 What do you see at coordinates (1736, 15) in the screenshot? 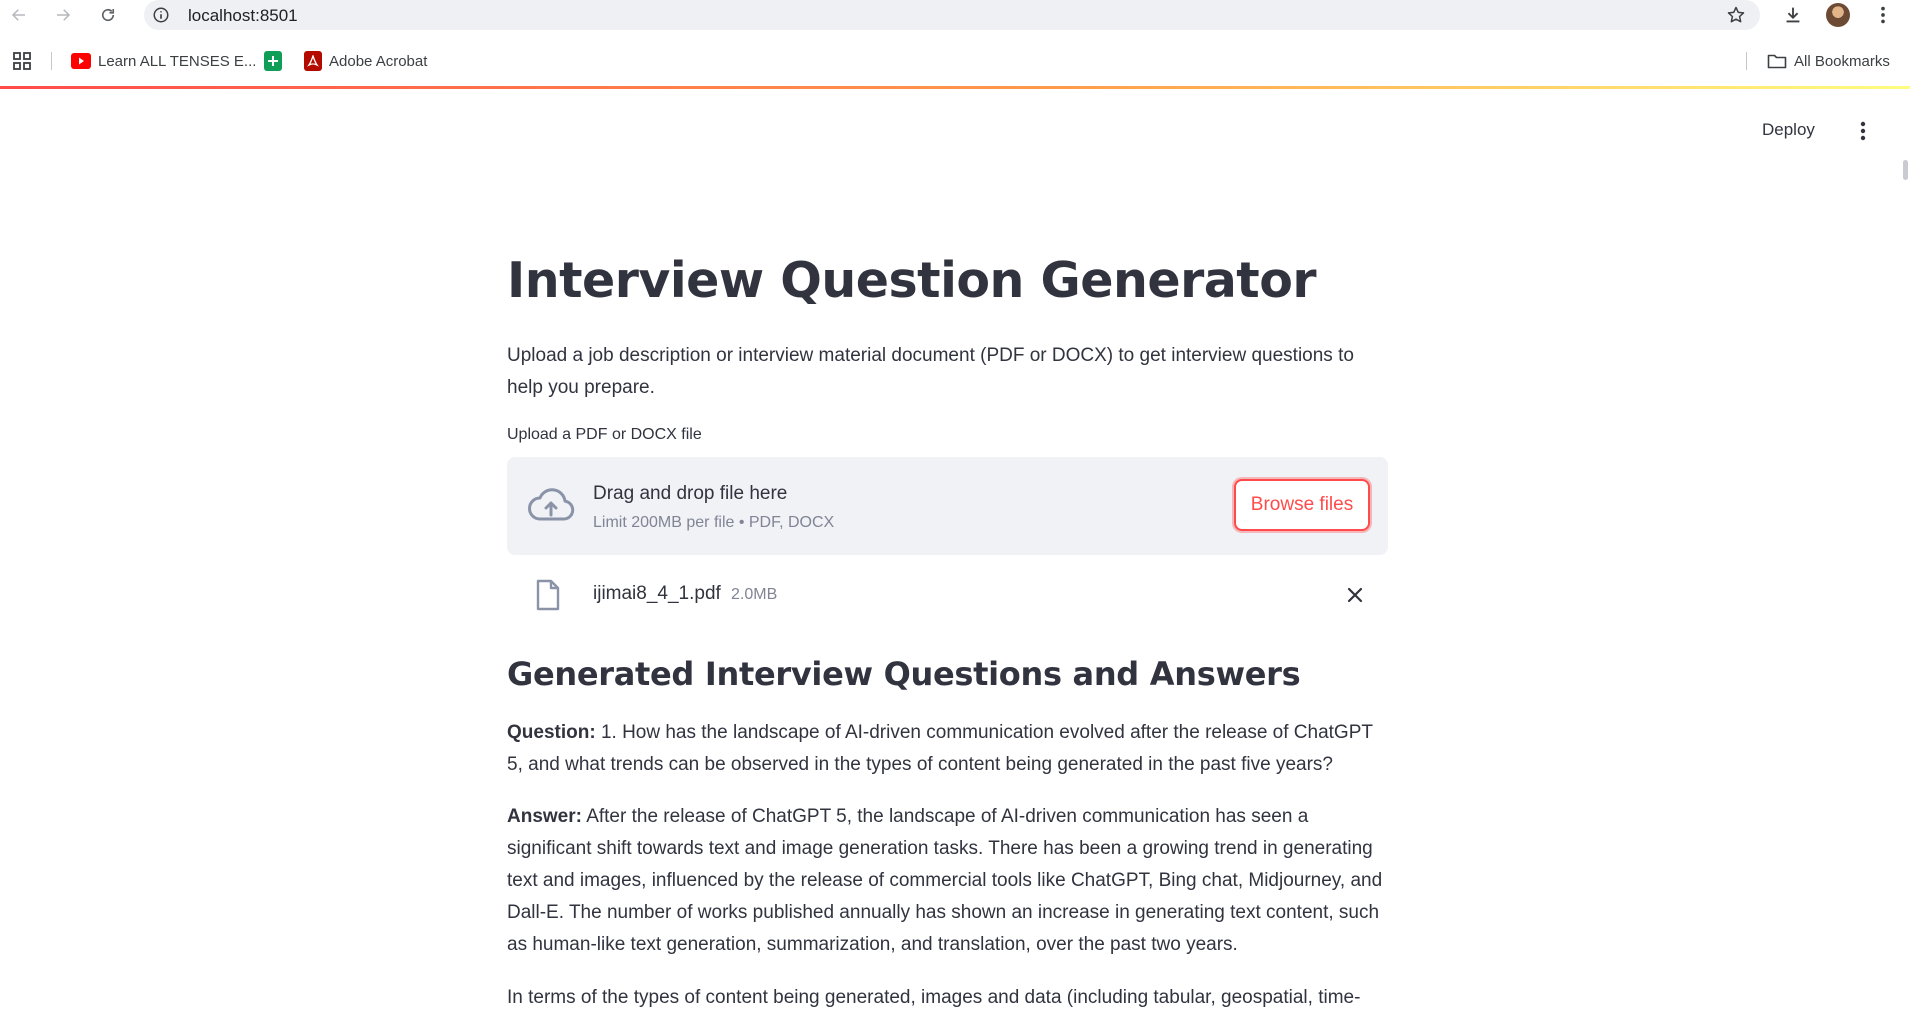
I see `bookmark-star-icon` at bounding box center [1736, 15].